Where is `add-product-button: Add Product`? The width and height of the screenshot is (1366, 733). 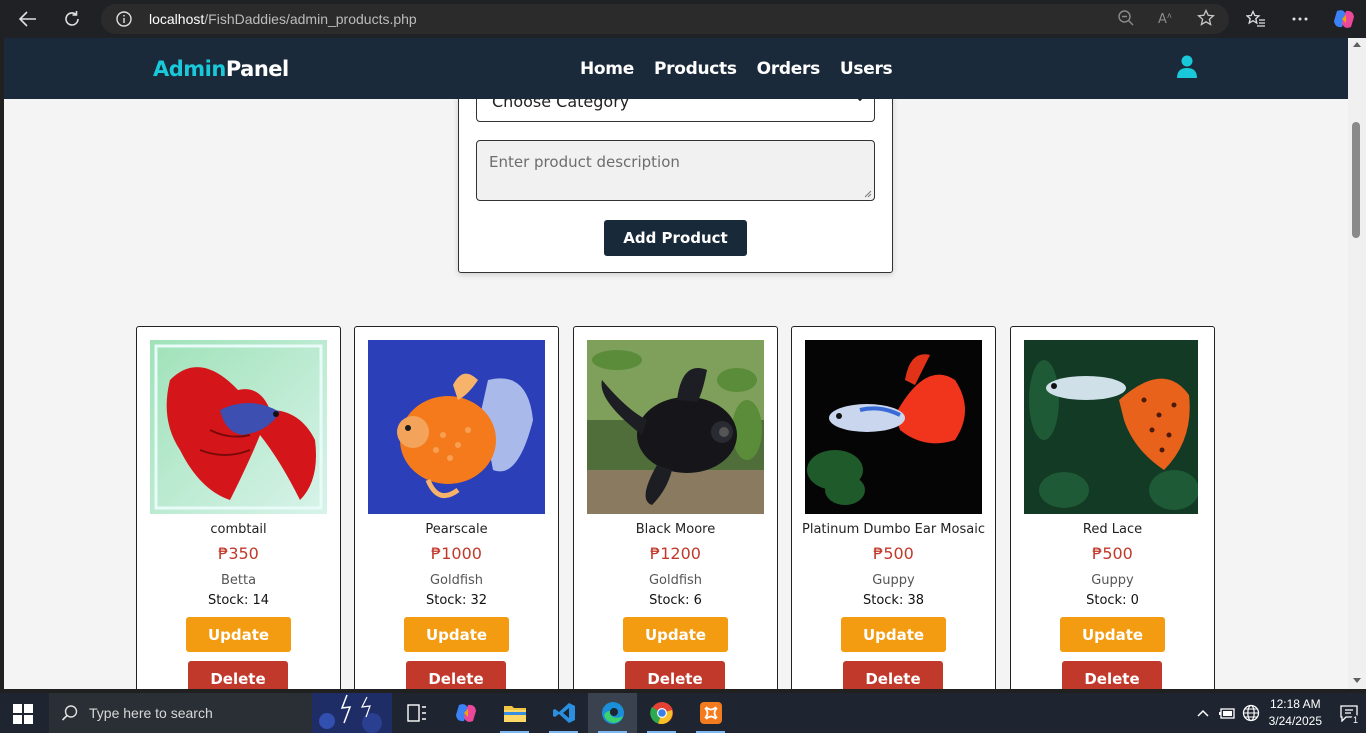
add-product-button: Add Product is located at coordinates (675, 238).